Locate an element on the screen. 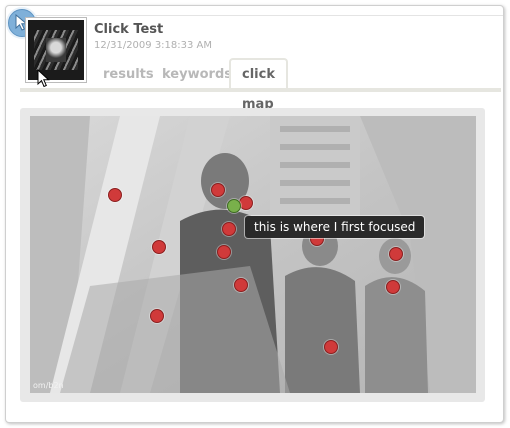  tab-click-map: click map is located at coordinates (258, 85).